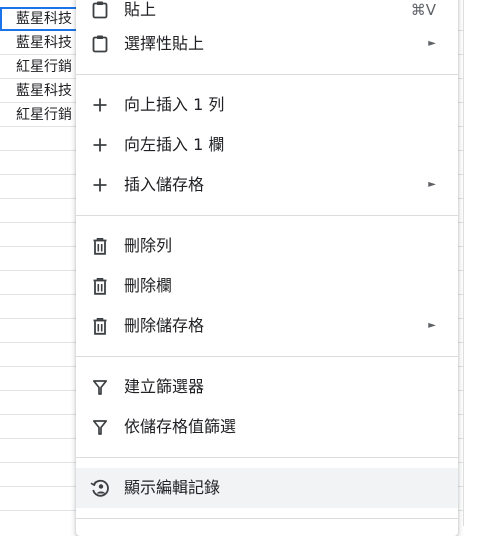 The image size is (478, 536). I want to click on menu-item-delete-column: 刪除欄, so click(267, 286).